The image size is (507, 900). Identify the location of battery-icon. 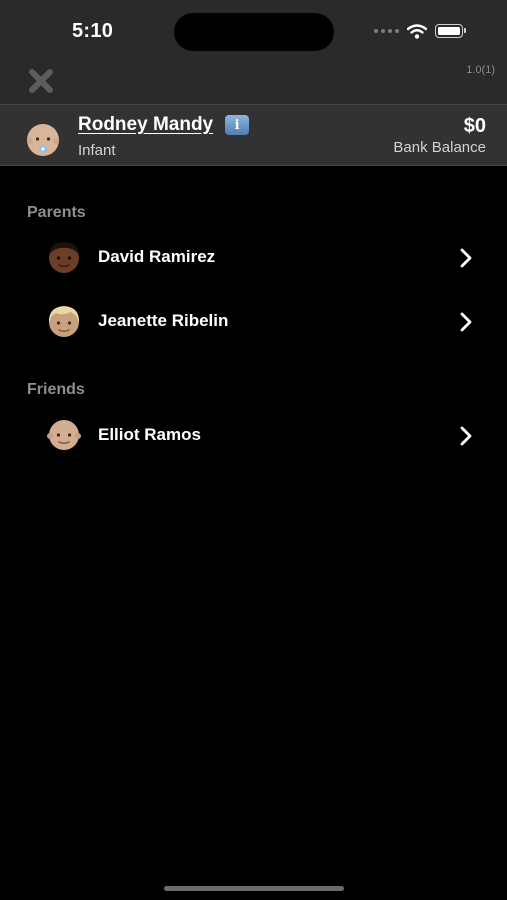
(450, 31).